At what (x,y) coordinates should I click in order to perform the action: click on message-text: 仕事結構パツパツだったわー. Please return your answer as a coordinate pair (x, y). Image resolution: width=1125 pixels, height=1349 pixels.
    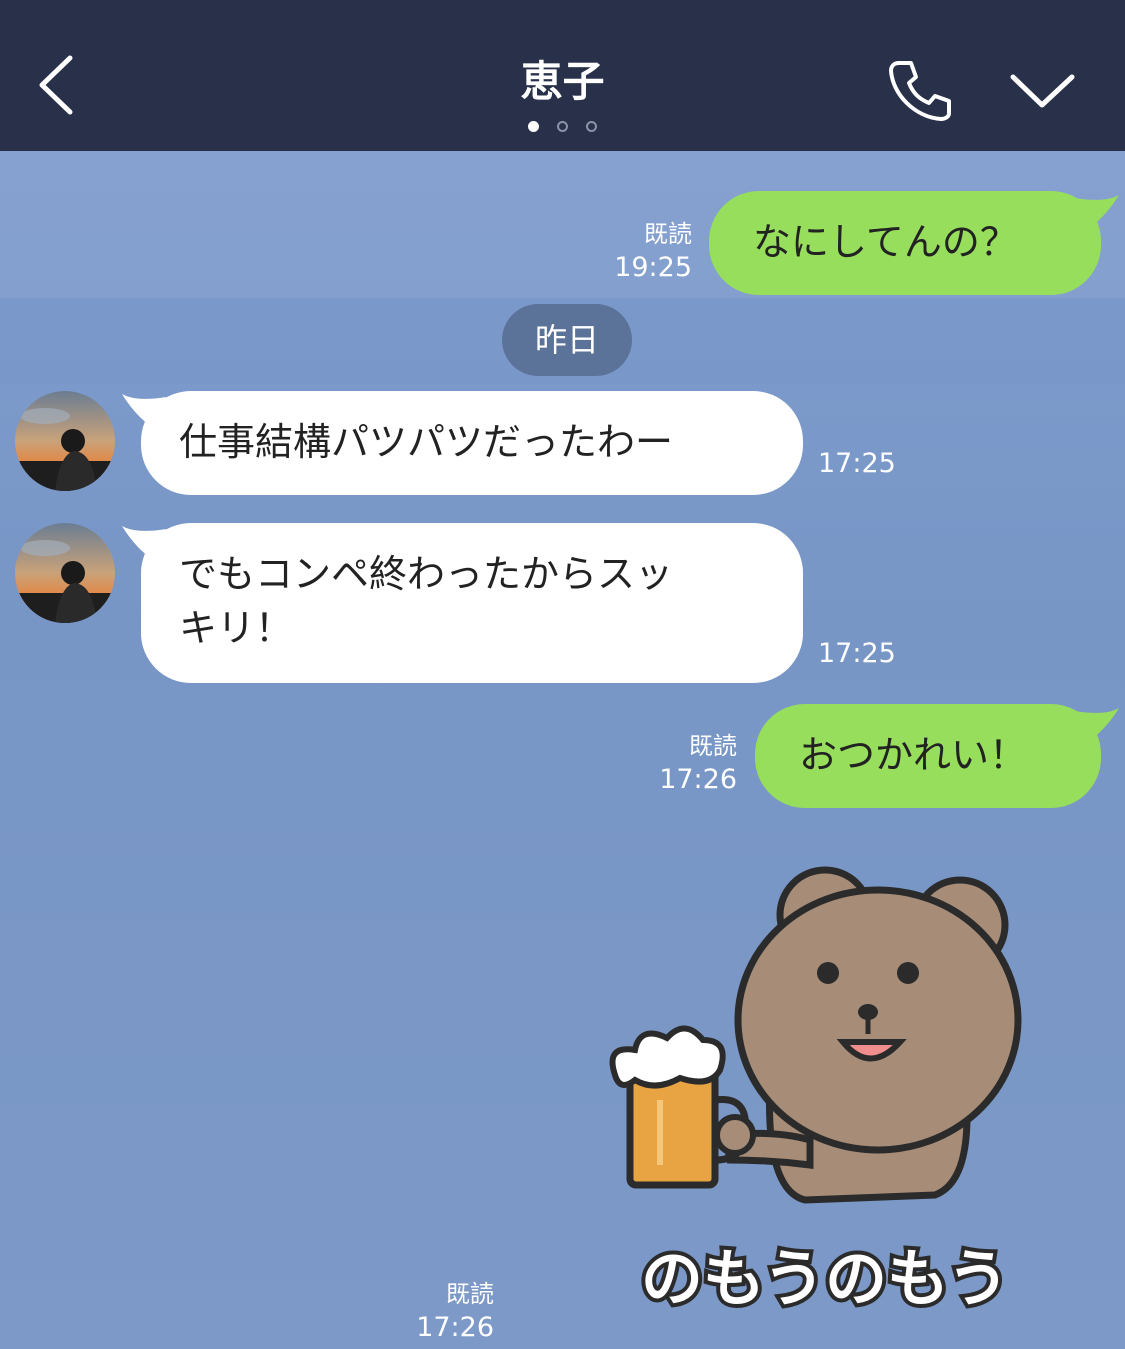
    Looking at the image, I should click on (426, 442).